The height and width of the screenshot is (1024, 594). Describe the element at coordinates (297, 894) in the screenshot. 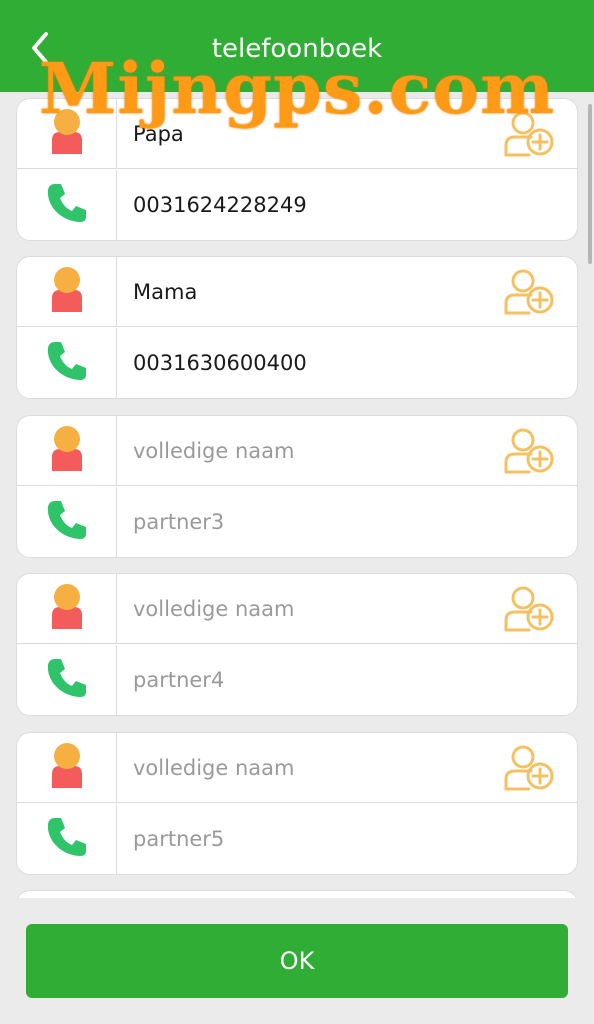

I see `contact-card` at that location.